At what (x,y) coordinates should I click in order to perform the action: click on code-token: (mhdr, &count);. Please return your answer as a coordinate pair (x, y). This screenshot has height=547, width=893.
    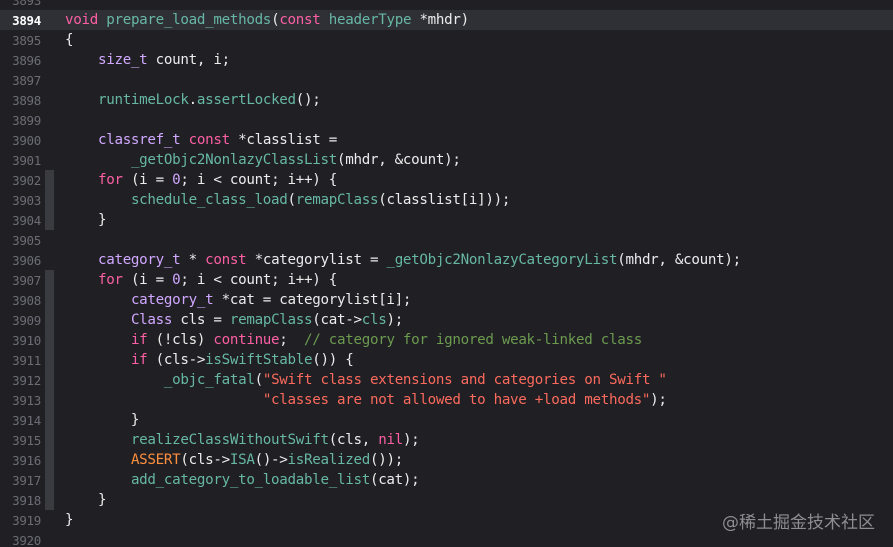
    Looking at the image, I should click on (679, 260).